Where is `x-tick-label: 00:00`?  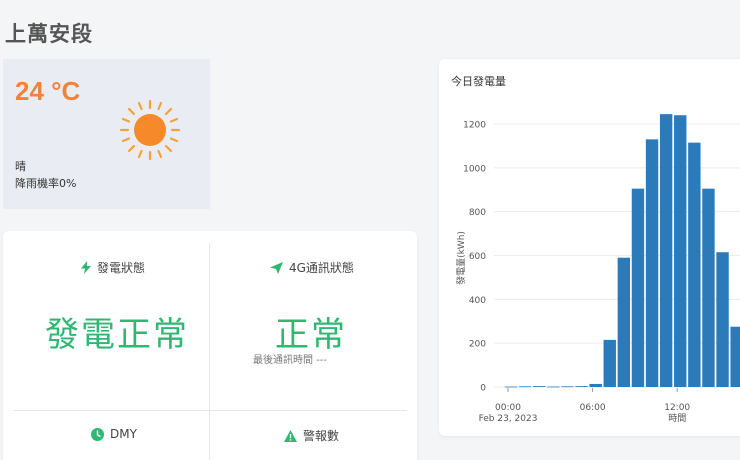
x-tick-label: 00:00 is located at coordinates (508, 408).